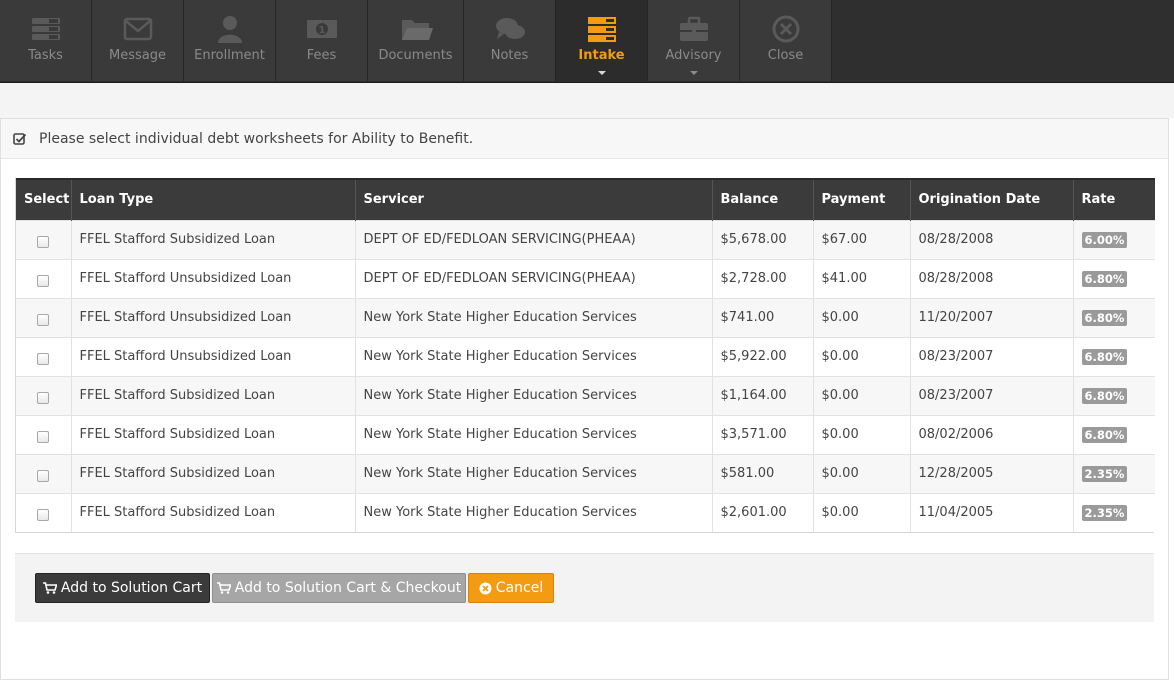 This screenshot has width=1174, height=684. What do you see at coordinates (1104, 473) in the screenshot?
I see `rate-badge: 2.35%` at bounding box center [1104, 473].